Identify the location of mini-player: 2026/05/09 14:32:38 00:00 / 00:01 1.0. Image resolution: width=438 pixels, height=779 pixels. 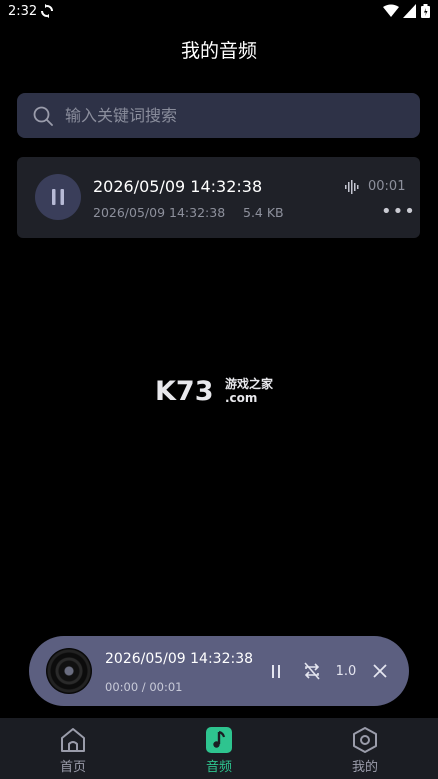
(219, 671).